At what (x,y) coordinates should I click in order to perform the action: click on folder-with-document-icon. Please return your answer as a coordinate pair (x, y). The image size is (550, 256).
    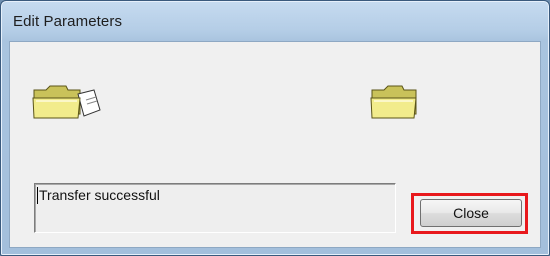
    Looking at the image, I should click on (66, 102).